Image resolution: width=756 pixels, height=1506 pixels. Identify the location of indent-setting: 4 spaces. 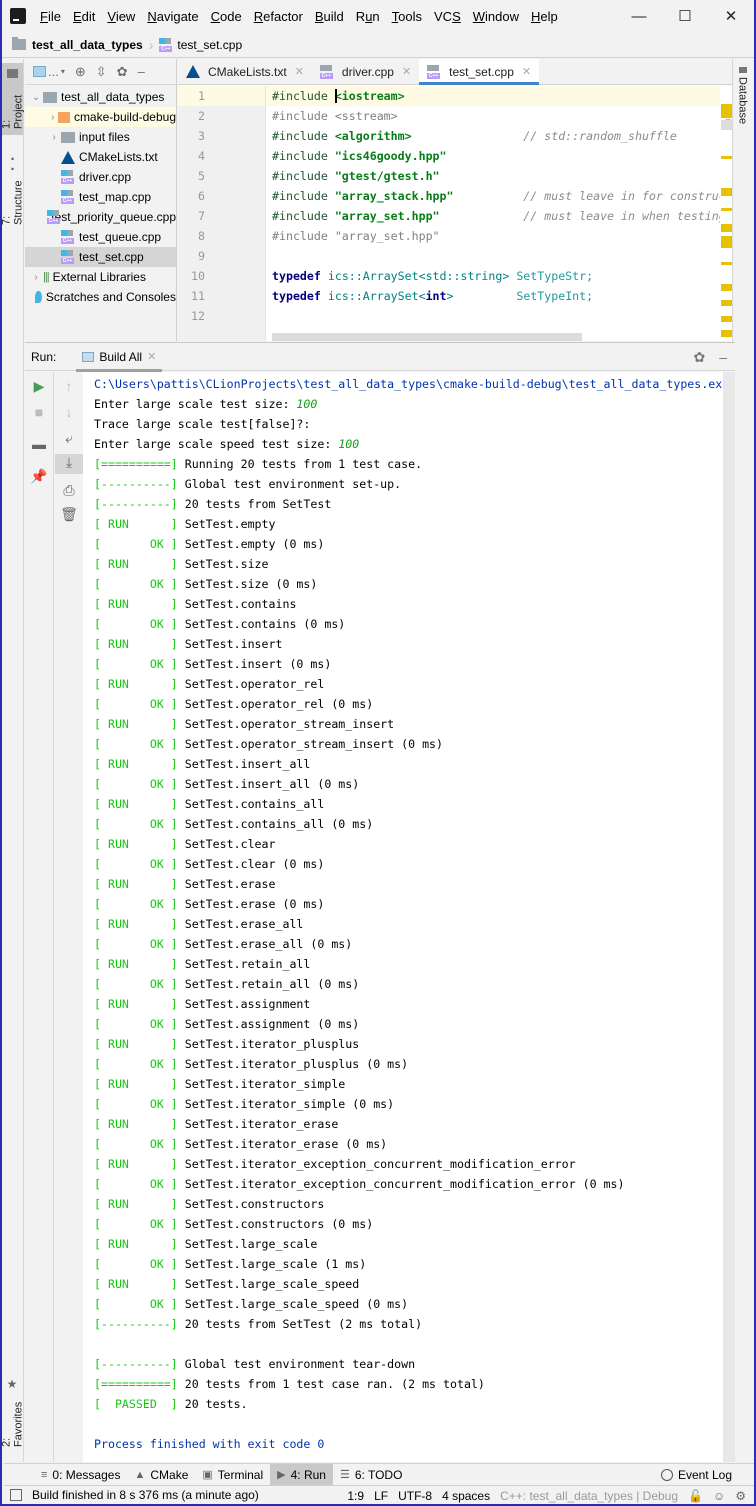
(466, 1496).